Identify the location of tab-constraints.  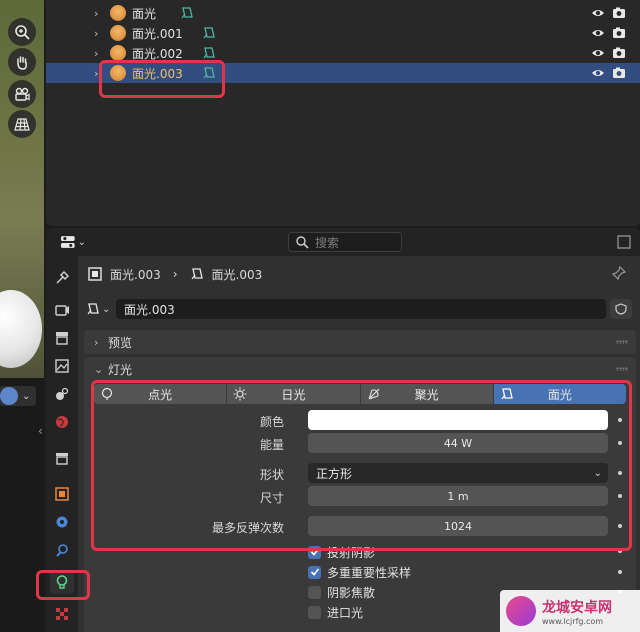
(62, 522).